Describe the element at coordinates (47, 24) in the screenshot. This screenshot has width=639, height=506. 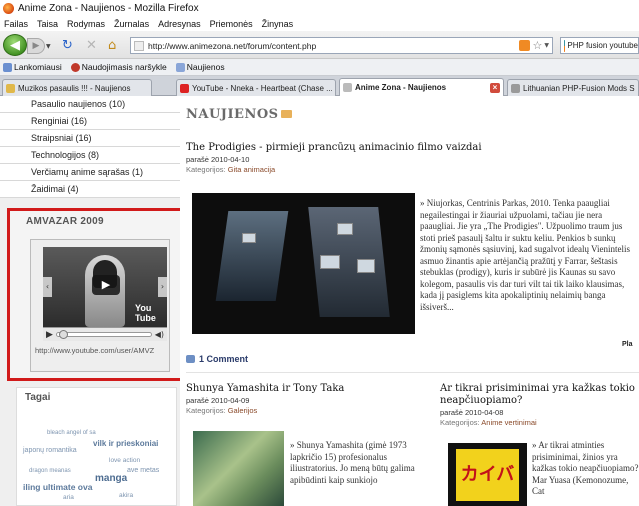
I see `menu-item-edit: Taisa` at that location.